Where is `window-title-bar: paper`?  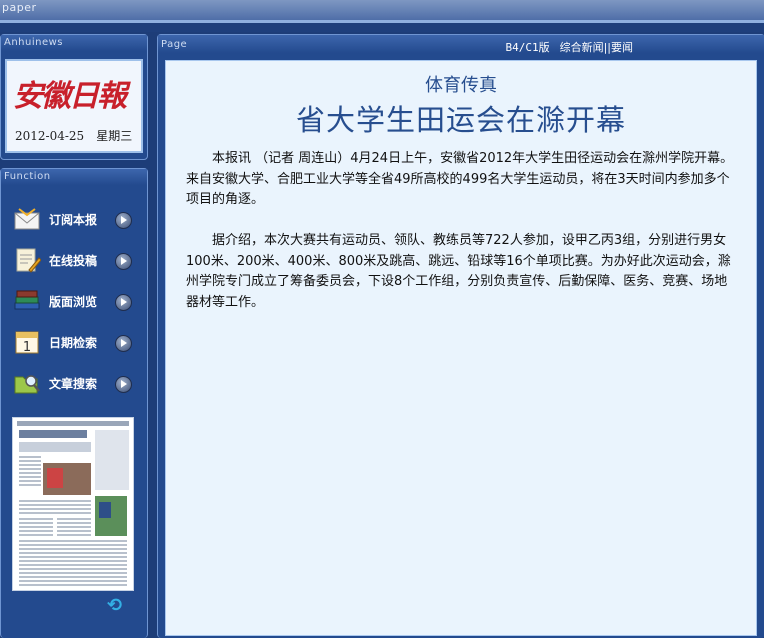
window-title-bar: paper is located at coordinates (382, 10).